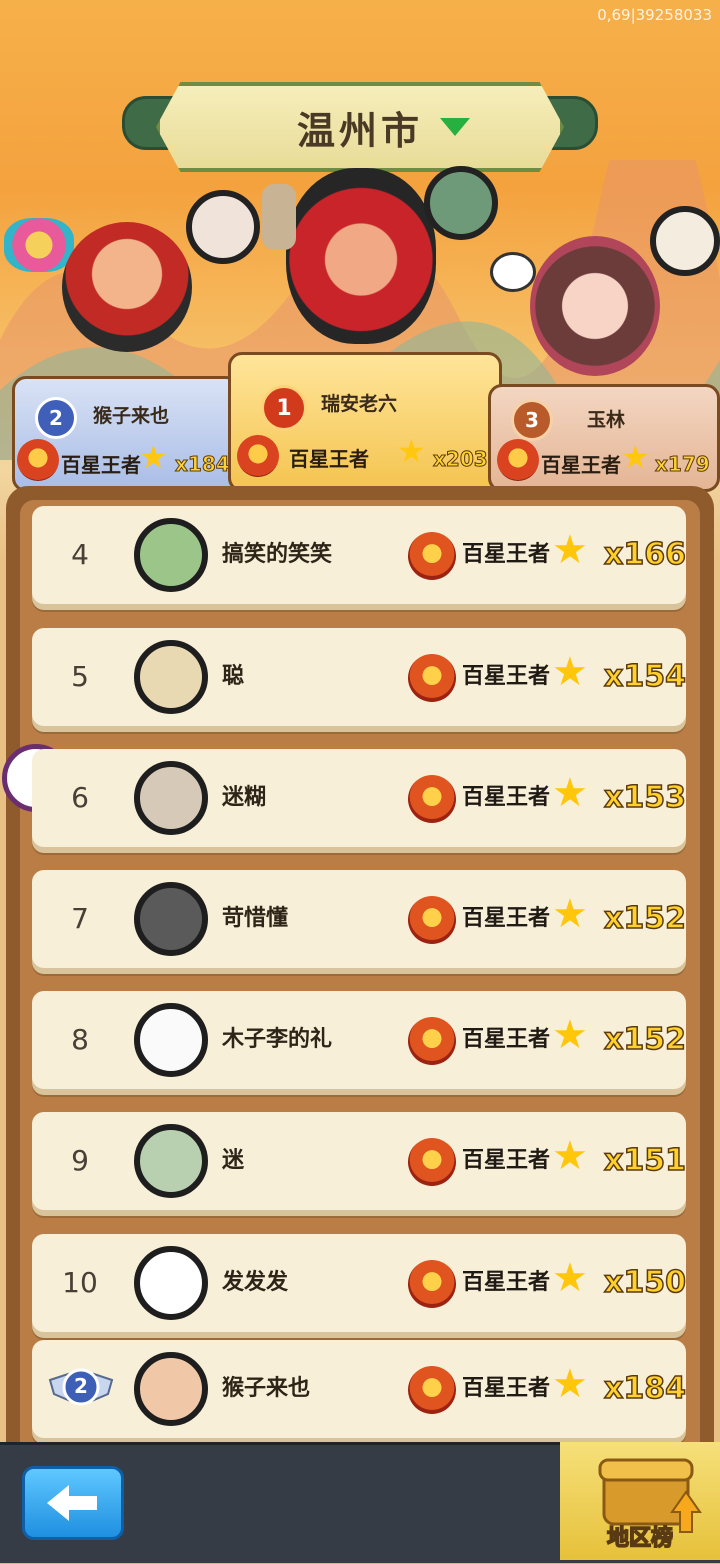 The width and height of the screenshot is (720, 1564). I want to click on row-rank: 9, so click(80, 1160).